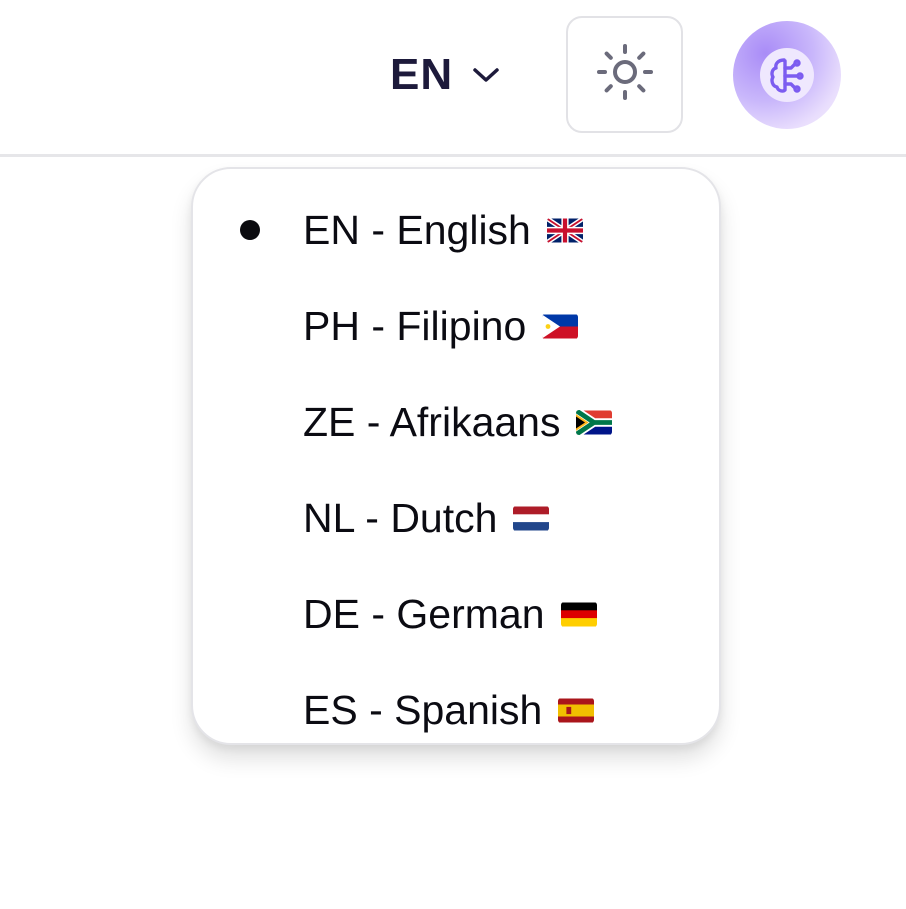 This screenshot has height=909, width=906. What do you see at coordinates (250, 230) in the screenshot?
I see `selected-bullet-icon` at bounding box center [250, 230].